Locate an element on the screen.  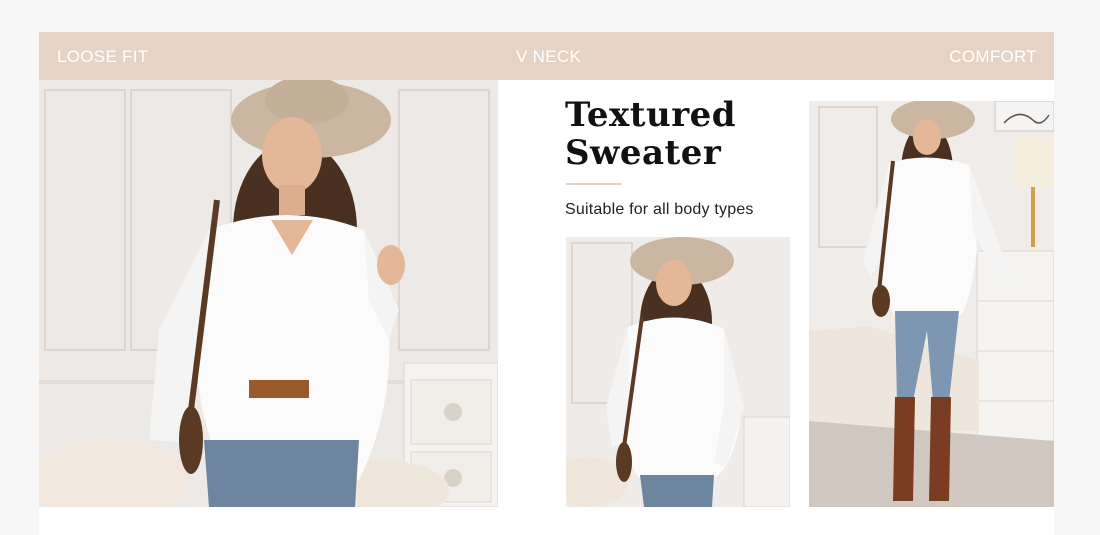
feature-comfort: COMFORT is located at coordinates (993, 56).